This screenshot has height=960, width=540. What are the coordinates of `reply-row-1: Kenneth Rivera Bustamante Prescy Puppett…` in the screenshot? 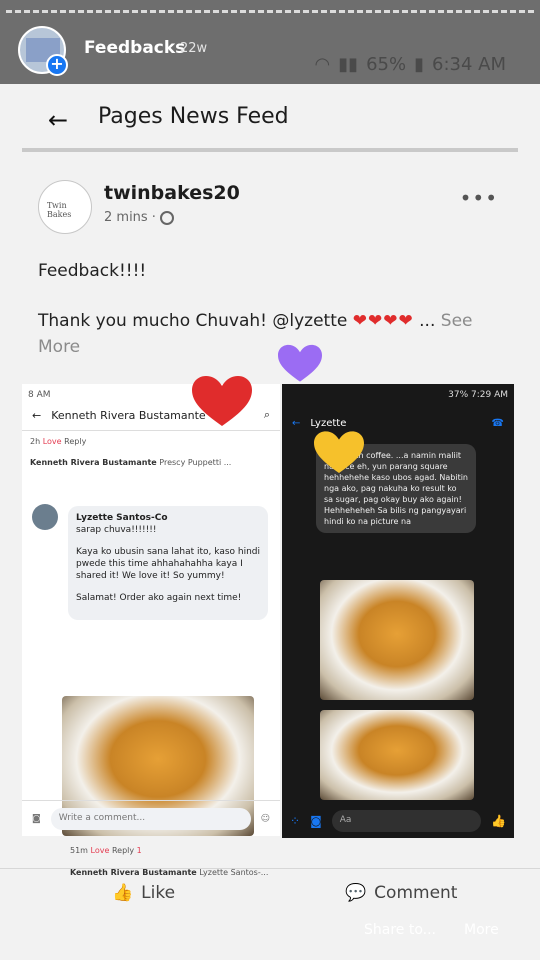 It's located at (131, 462).